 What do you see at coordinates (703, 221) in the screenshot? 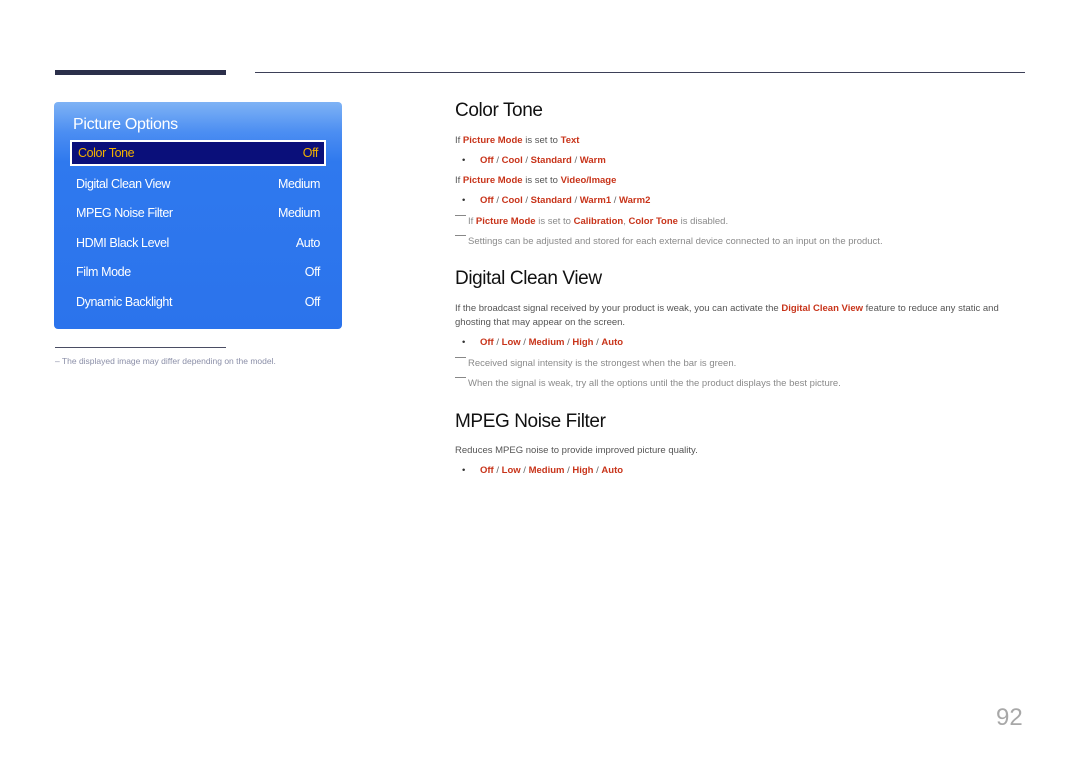
I see `text: is disabled.` at bounding box center [703, 221].